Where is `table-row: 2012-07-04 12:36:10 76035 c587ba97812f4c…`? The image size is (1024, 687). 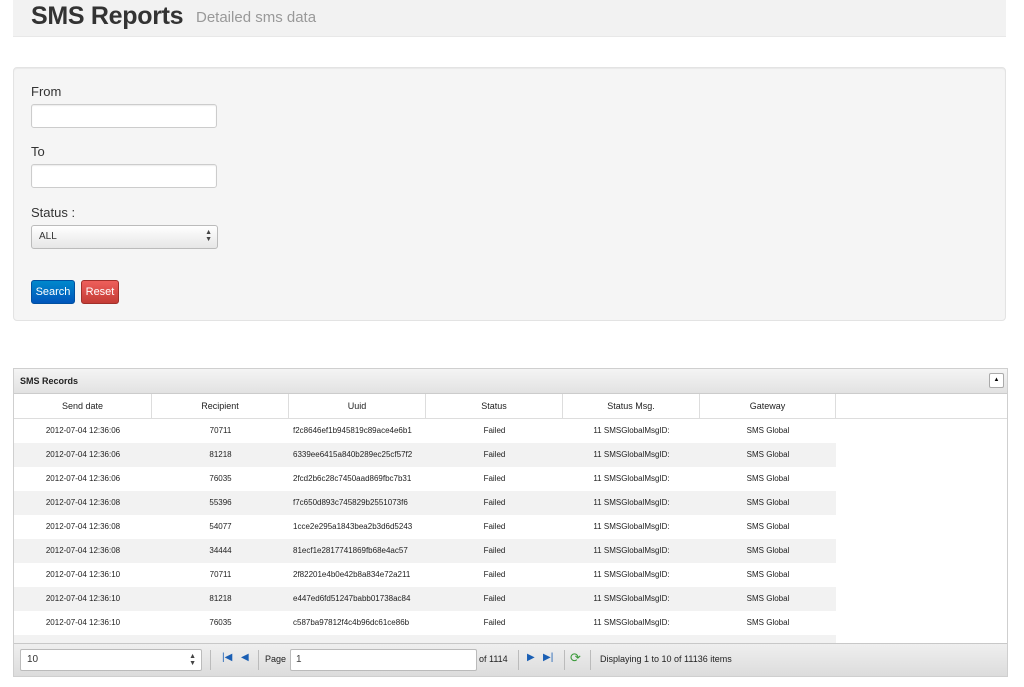 table-row: 2012-07-04 12:36:10 76035 c587ba97812f4c… is located at coordinates (425, 623).